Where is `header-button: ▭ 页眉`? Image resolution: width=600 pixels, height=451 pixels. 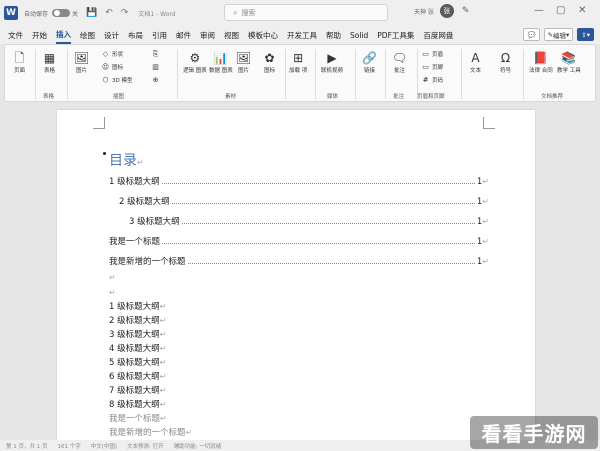 header-button: ▭ 页眉 is located at coordinates (432, 54).